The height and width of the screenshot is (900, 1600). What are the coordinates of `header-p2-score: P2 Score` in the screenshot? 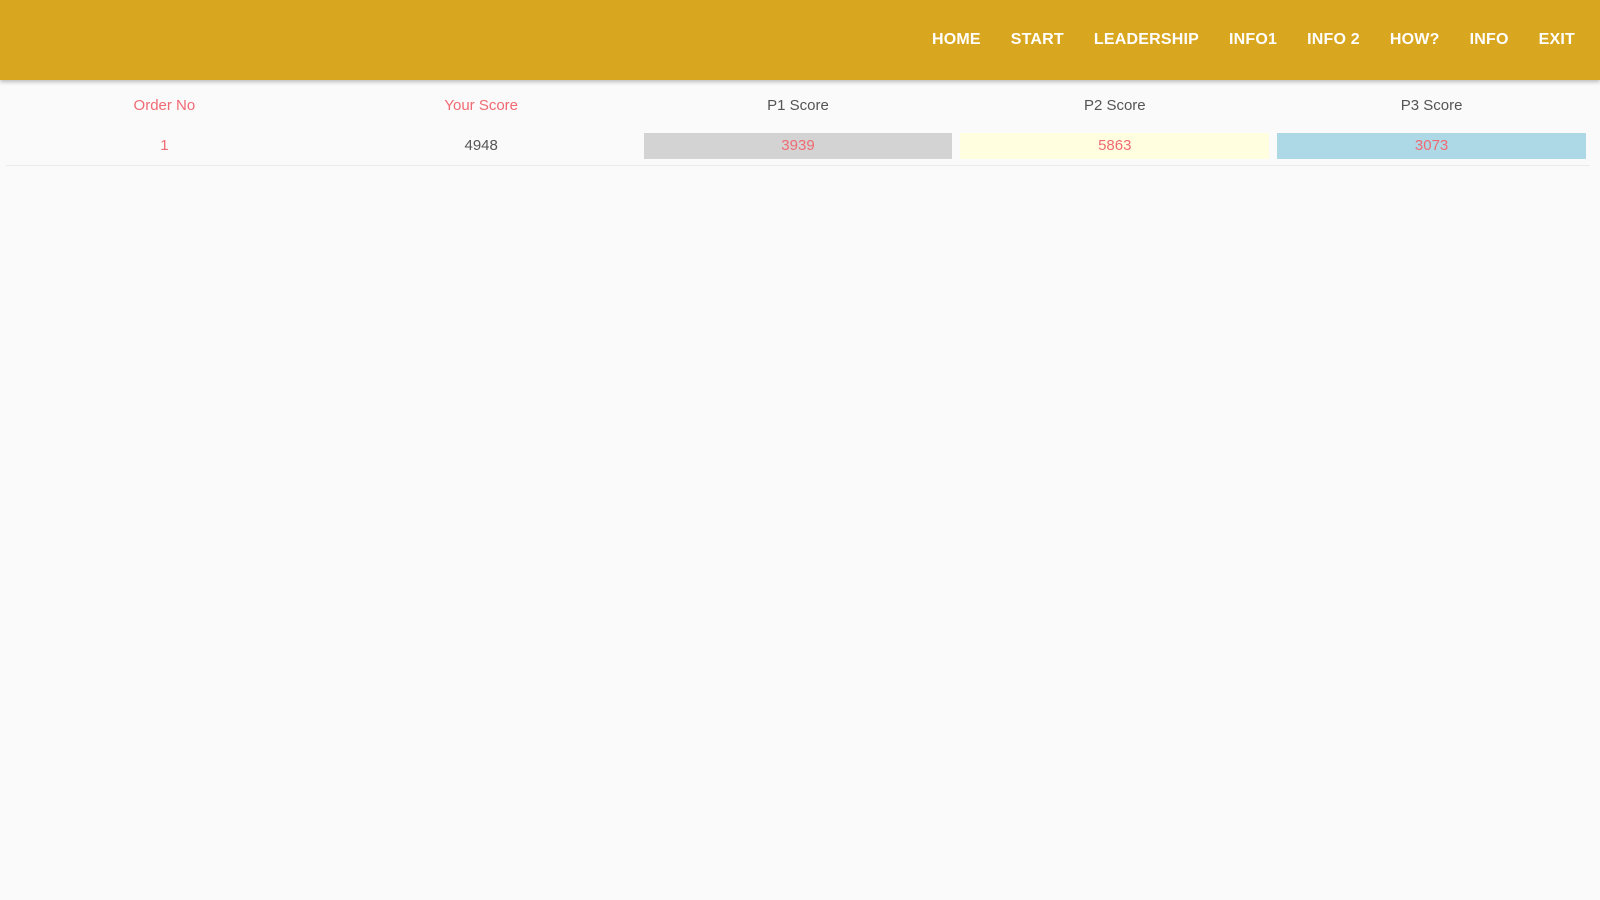 It's located at (1114, 105).